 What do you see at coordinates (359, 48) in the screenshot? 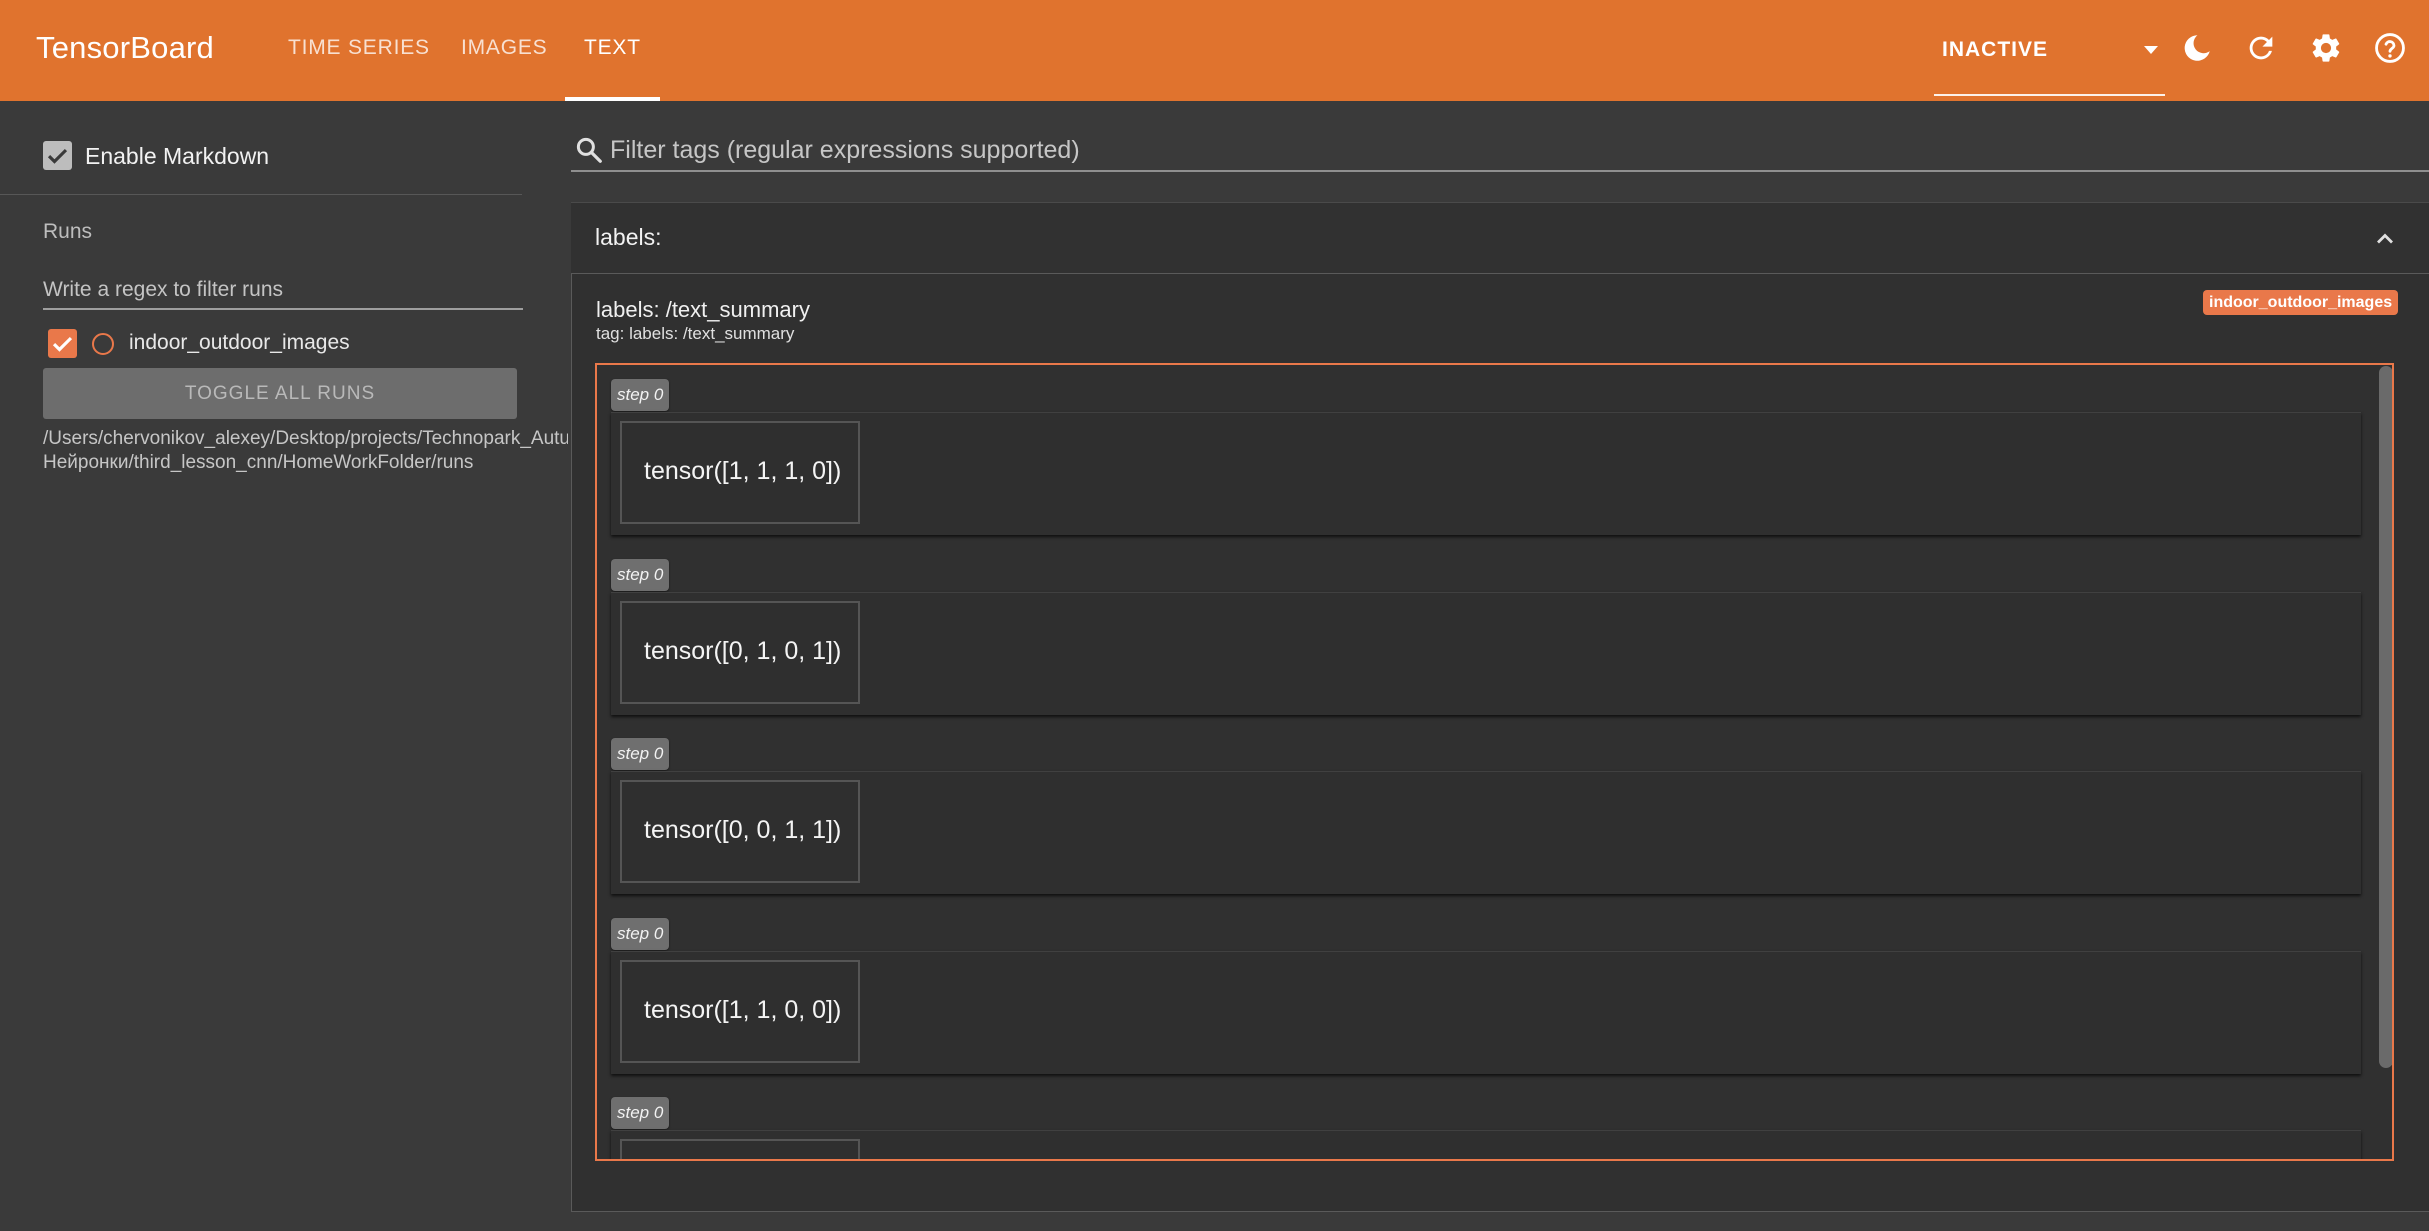
I see `tab-time-series: TIME SERIES` at bounding box center [359, 48].